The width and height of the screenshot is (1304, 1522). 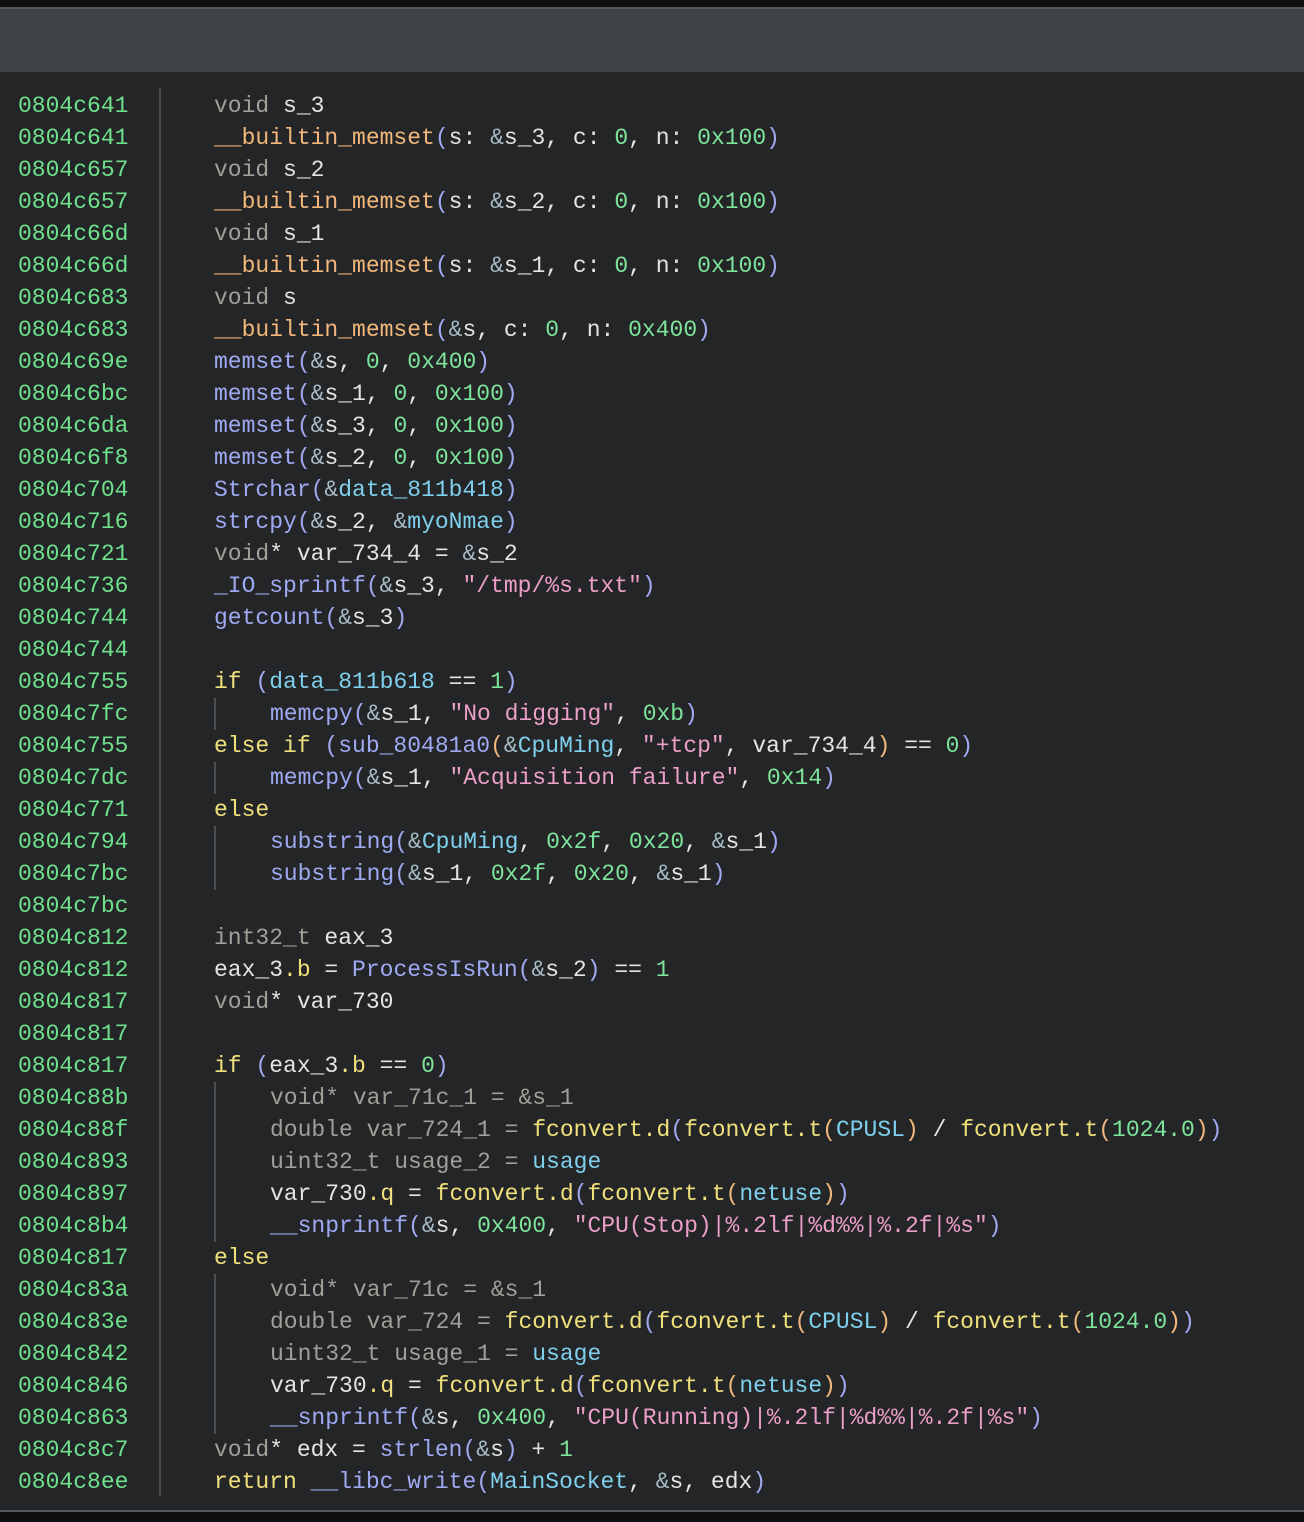 What do you see at coordinates (269, 938) in the screenshot?
I see `type-token: int32_t` at bounding box center [269, 938].